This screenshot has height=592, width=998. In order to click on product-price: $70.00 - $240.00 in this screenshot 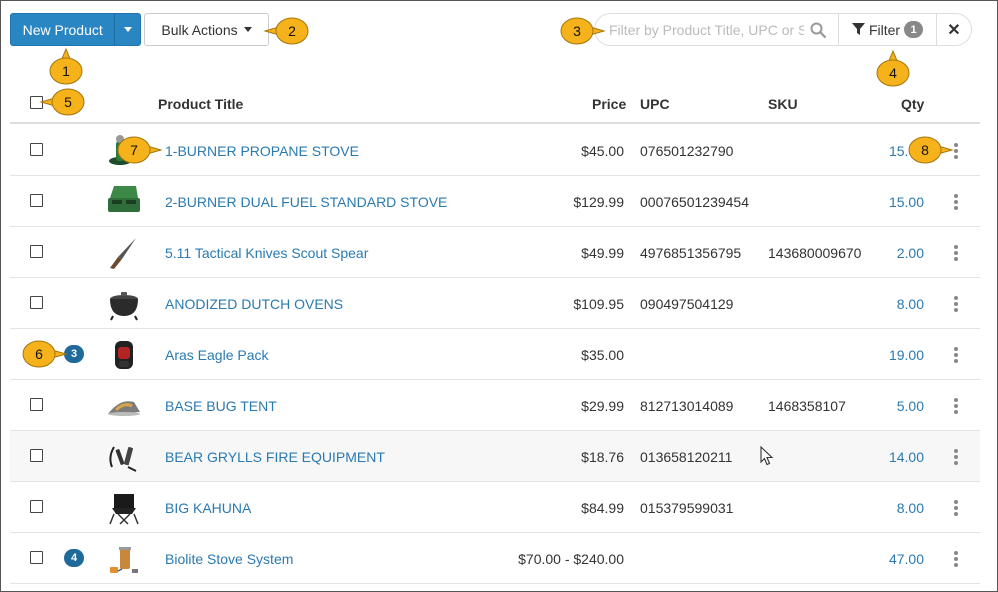, I will do `click(571, 558)`.